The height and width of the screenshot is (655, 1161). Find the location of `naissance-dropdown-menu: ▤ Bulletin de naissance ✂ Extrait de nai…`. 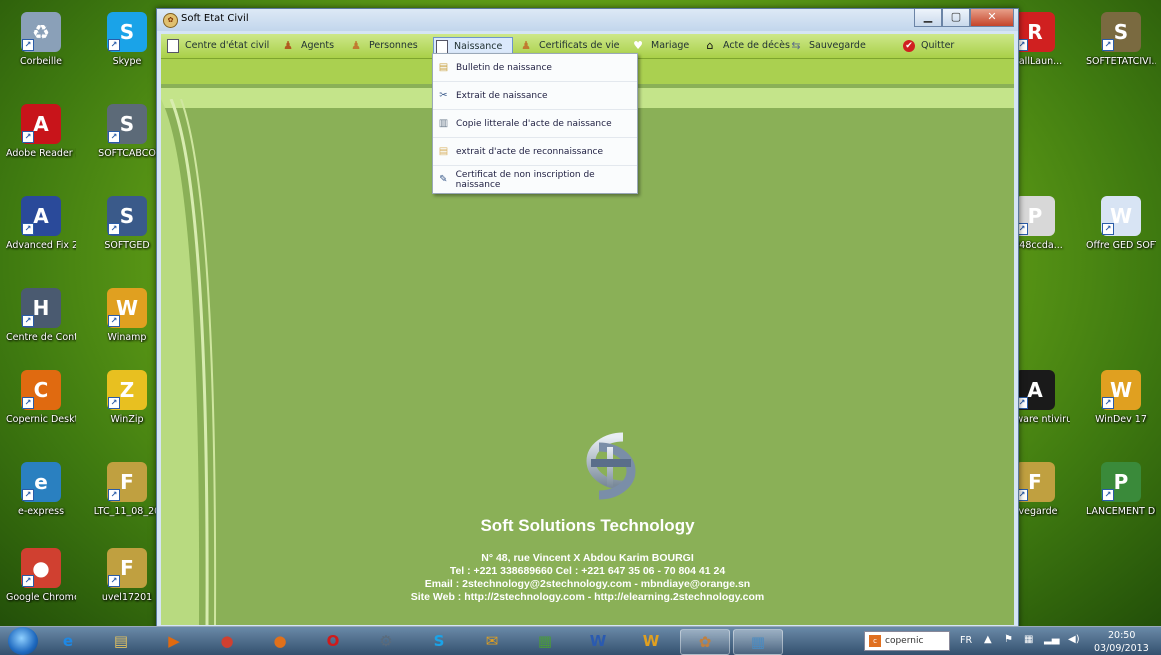

naissance-dropdown-menu: ▤ Bulletin de naissance ✂ Extrait de nai… is located at coordinates (535, 123).